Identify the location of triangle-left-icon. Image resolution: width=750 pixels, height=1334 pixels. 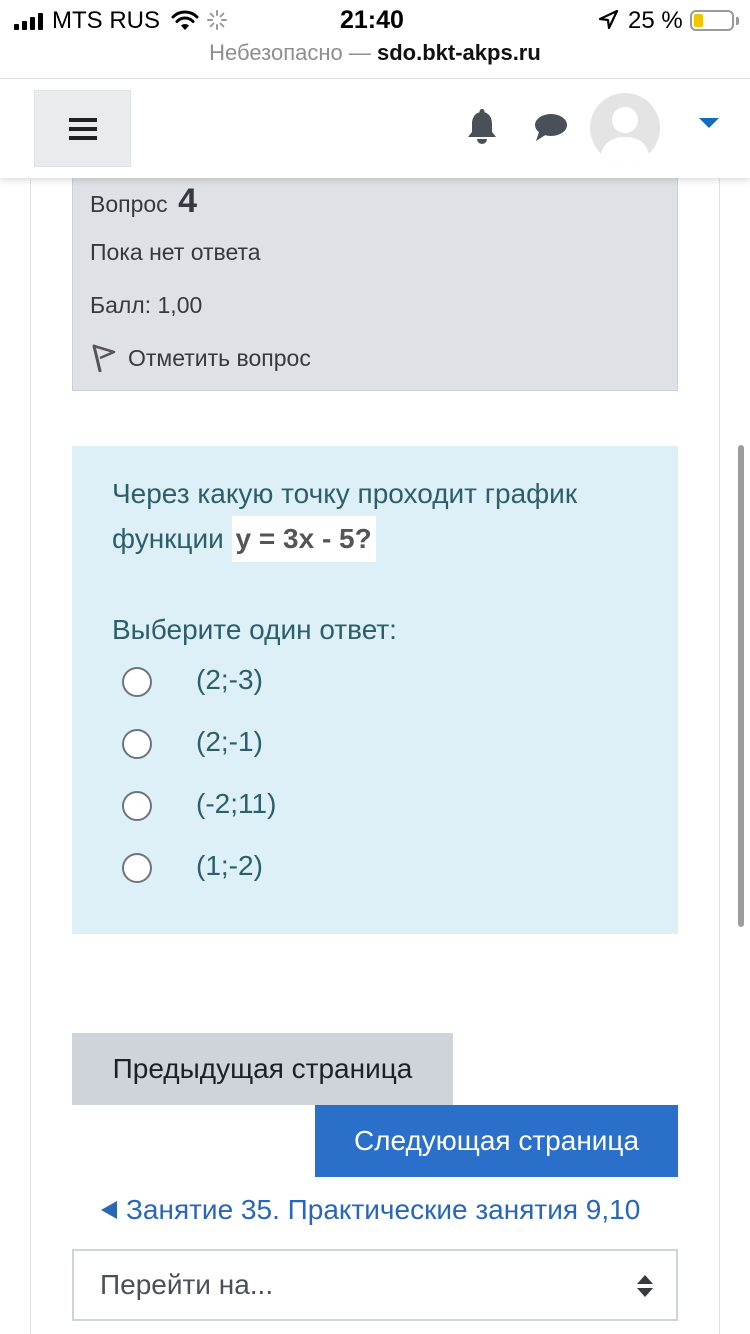
(109, 1210).